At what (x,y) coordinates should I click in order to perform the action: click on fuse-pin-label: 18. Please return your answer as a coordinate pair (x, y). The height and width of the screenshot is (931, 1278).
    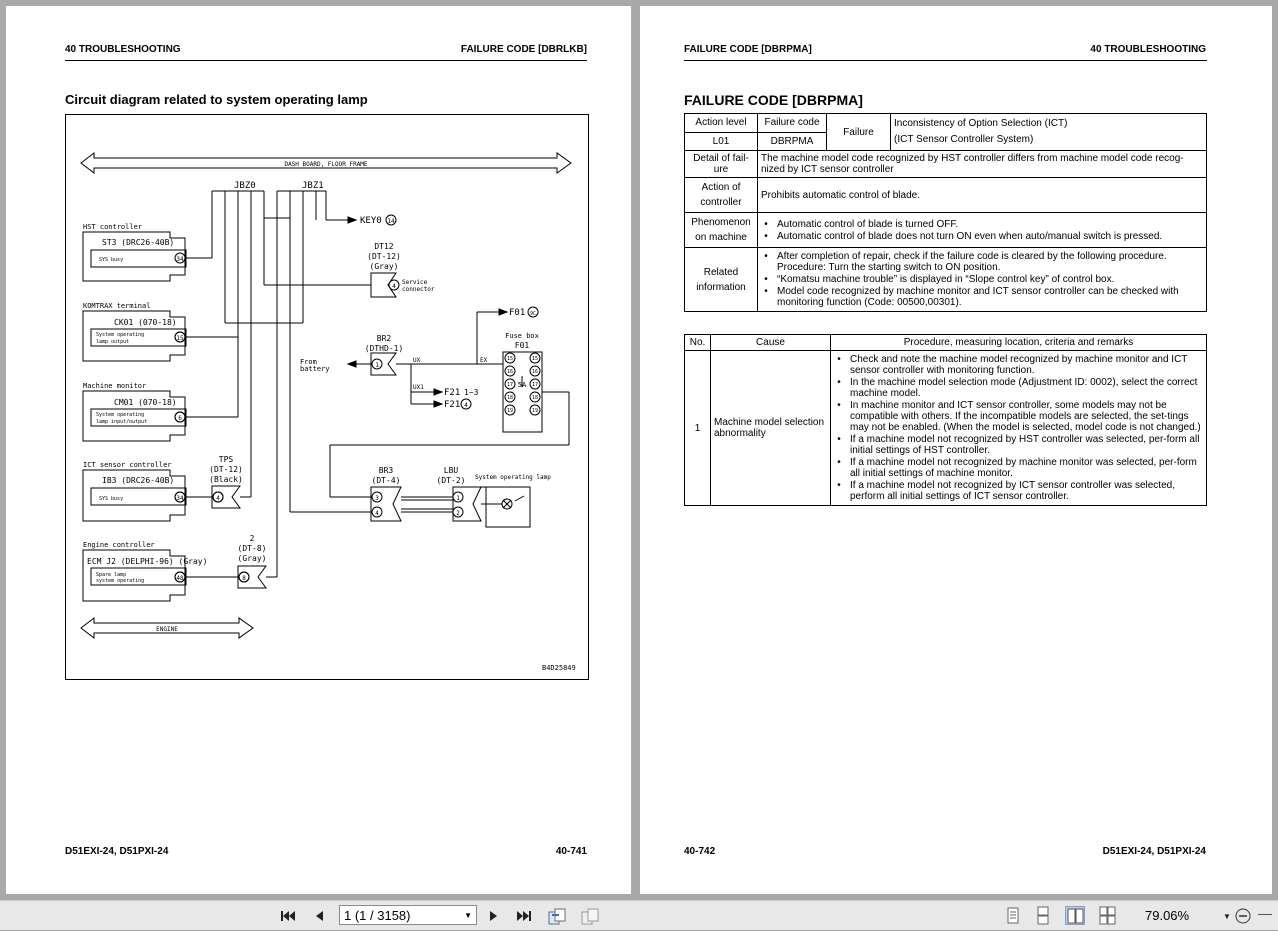
    Looking at the image, I should click on (510, 398).